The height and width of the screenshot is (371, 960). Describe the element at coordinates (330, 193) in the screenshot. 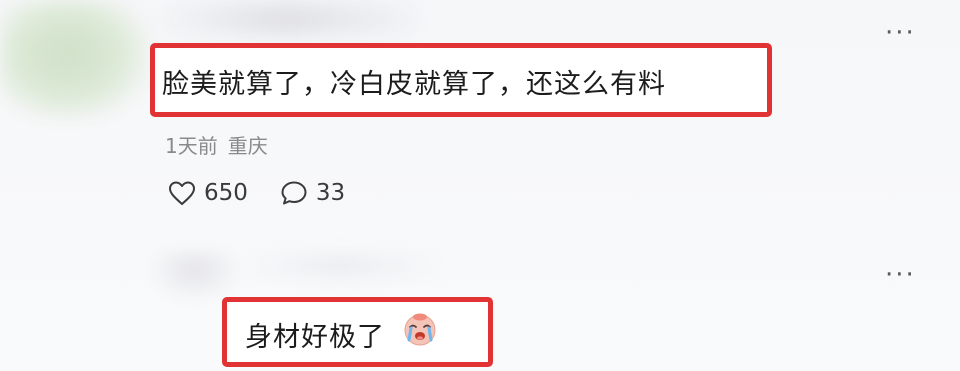

I see `reply-count: 33` at that location.